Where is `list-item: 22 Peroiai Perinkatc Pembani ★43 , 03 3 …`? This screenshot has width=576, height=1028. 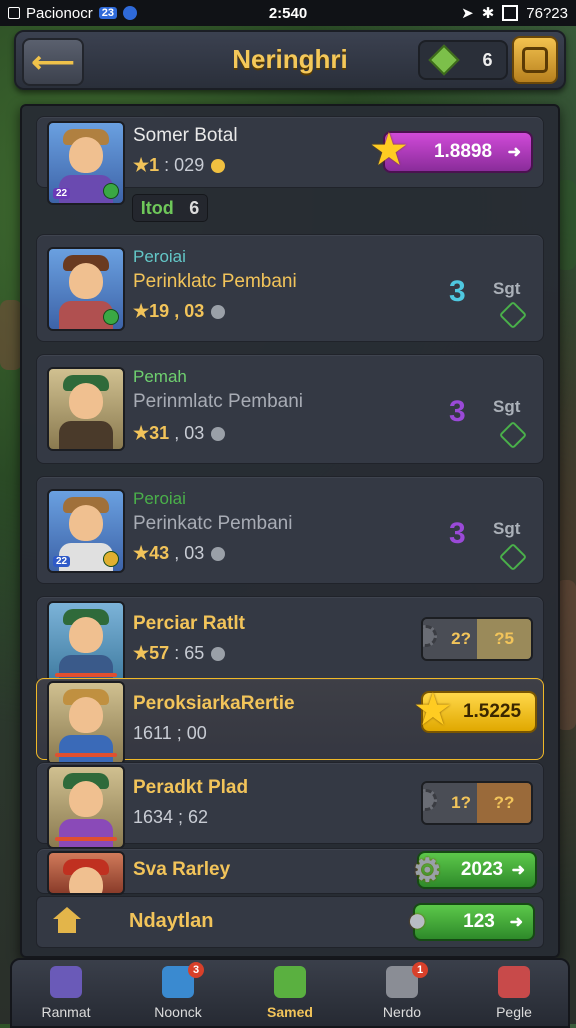 list-item: 22 Peroiai Perinkatc Pembani ★43 , 03 3 … is located at coordinates (290, 530).